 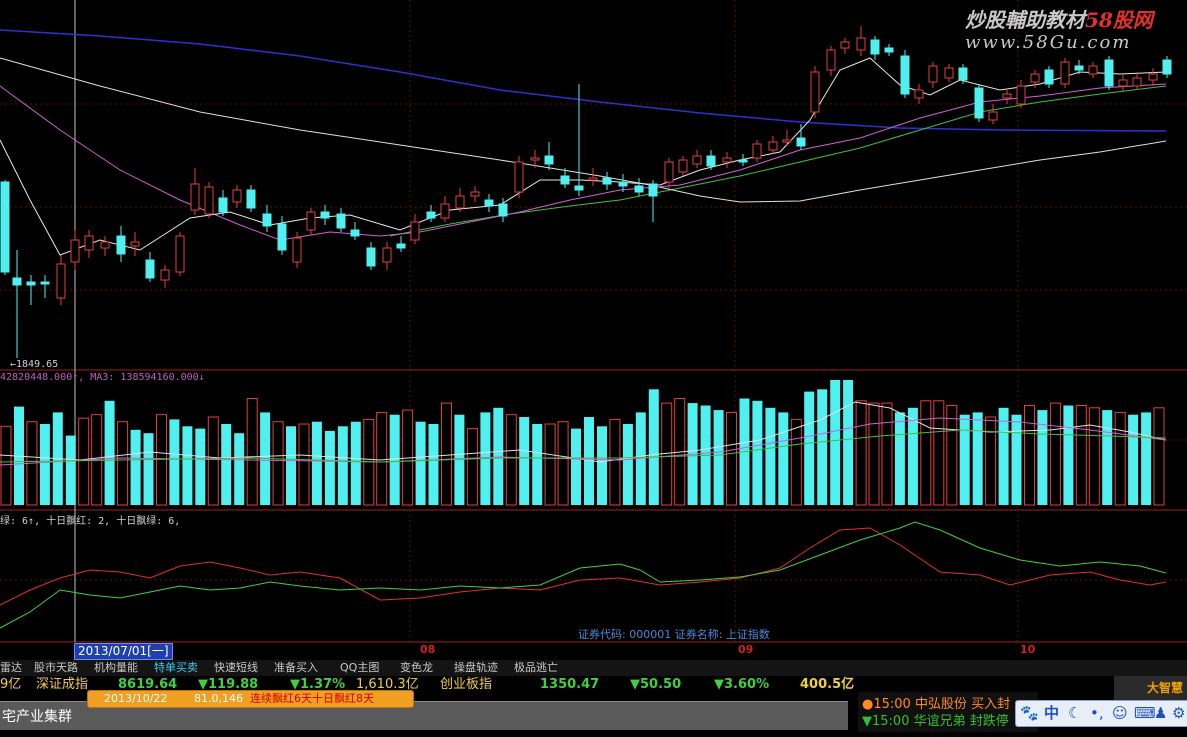 I want to click on user-icon: ♟, so click(x=1160, y=713).